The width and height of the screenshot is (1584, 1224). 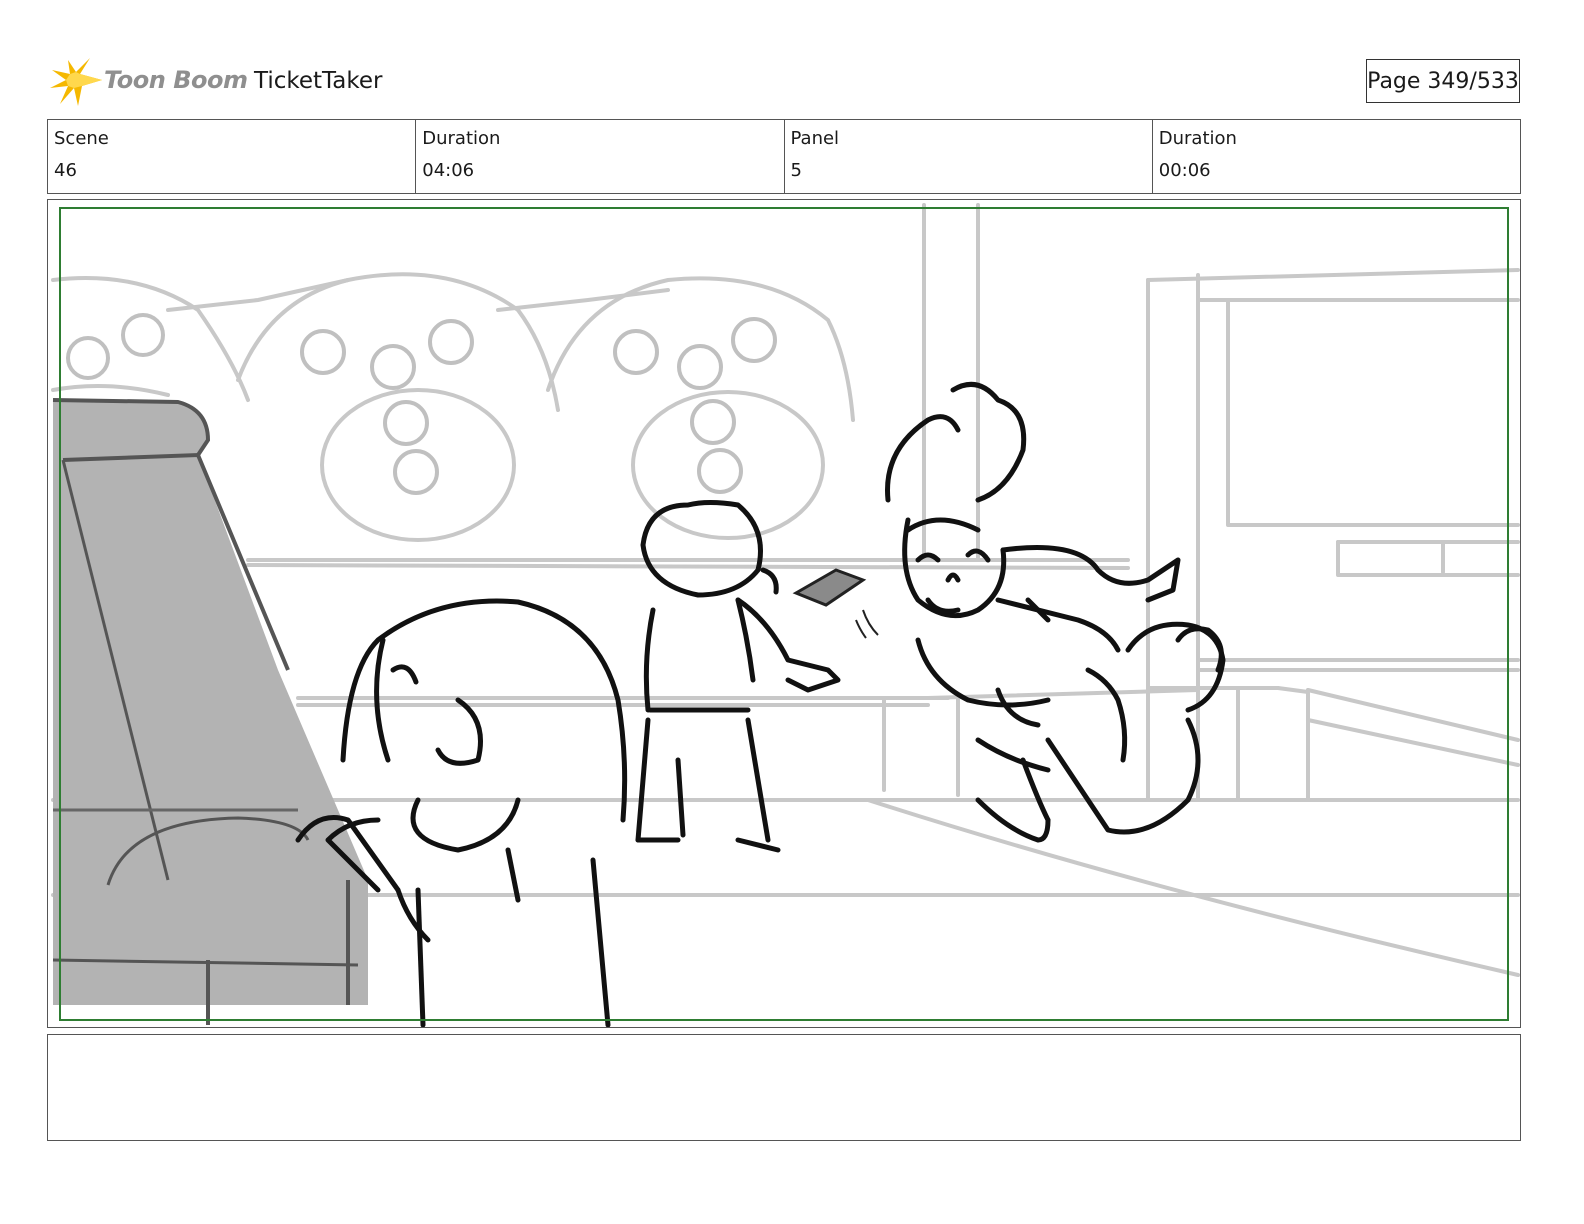 What do you see at coordinates (1197, 138) in the screenshot?
I see `panel-duration-label: Duration` at bounding box center [1197, 138].